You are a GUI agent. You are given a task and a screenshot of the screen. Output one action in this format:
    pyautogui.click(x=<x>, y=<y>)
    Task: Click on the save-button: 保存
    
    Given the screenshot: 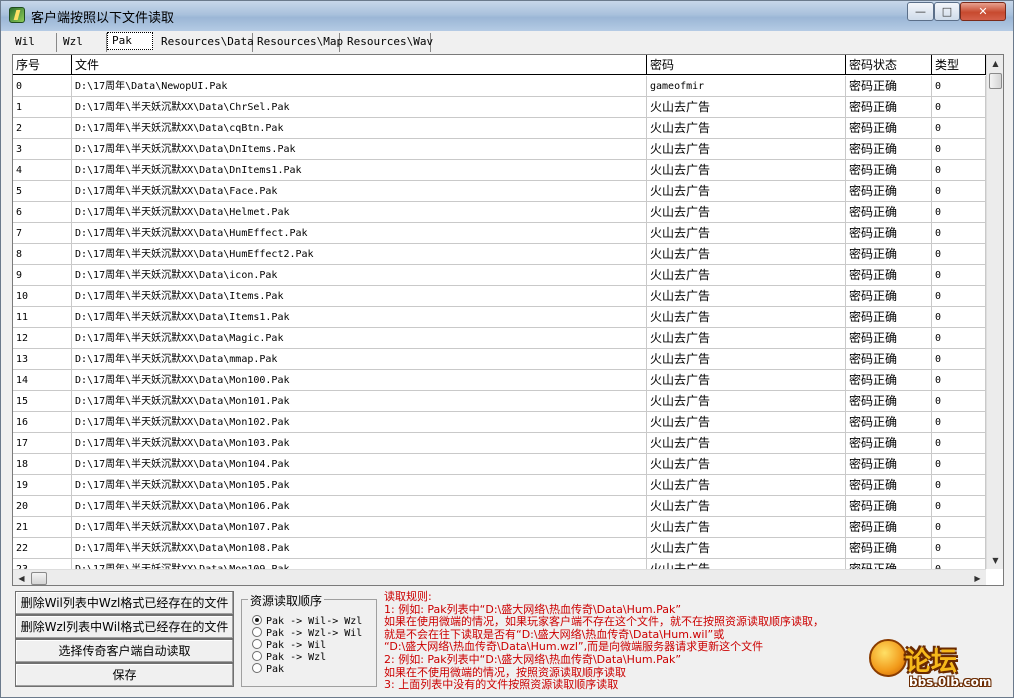 What is the action you would take?
    pyautogui.click(x=124, y=675)
    